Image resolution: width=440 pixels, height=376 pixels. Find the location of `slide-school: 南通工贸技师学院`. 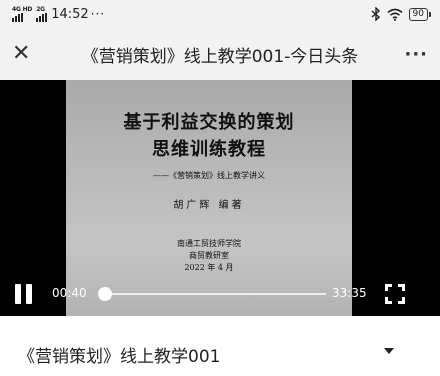

slide-school: 南通工贸技师学院 is located at coordinates (209, 243).